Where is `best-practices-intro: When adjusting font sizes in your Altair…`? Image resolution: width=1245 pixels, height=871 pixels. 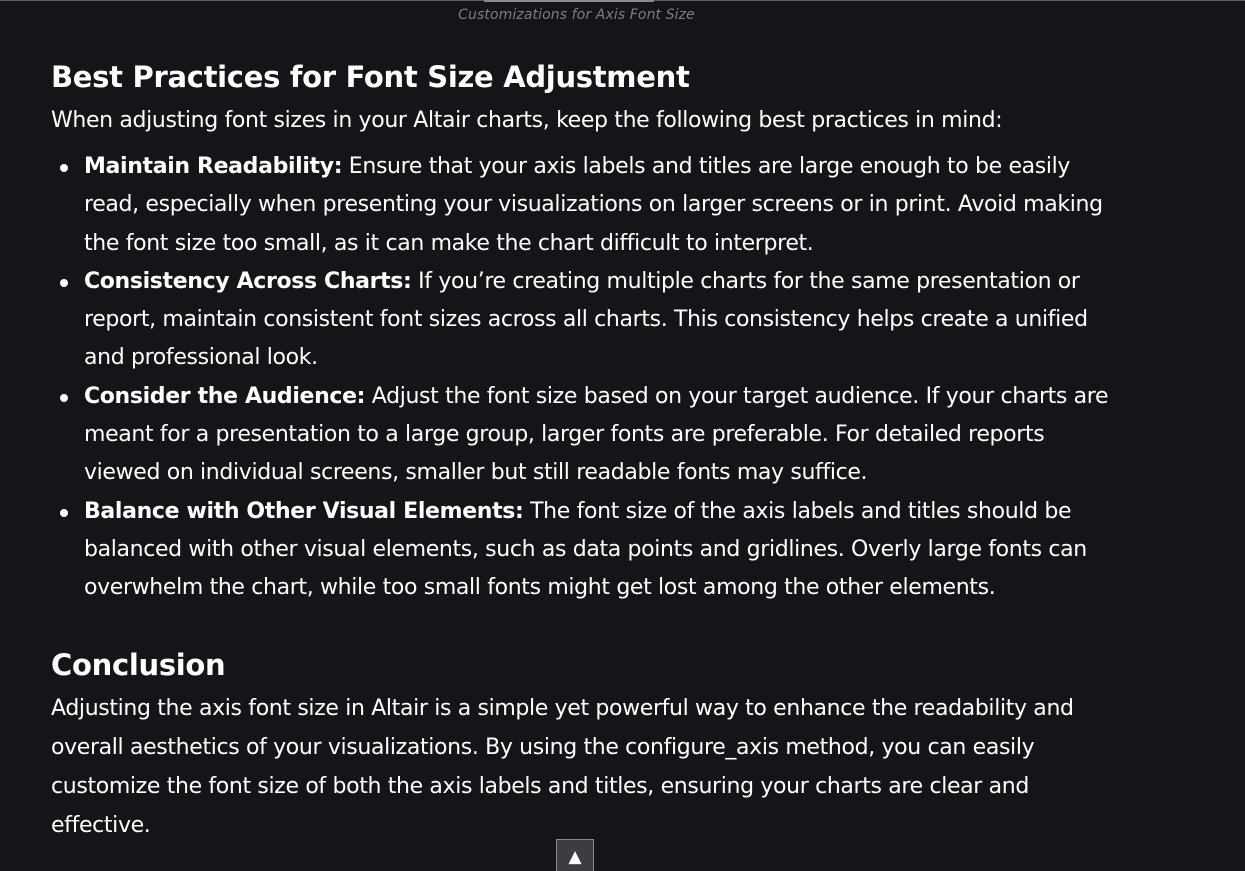 best-practices-intro: When adjusting font sizes in your Altair… is located at coordinates (527, 120).